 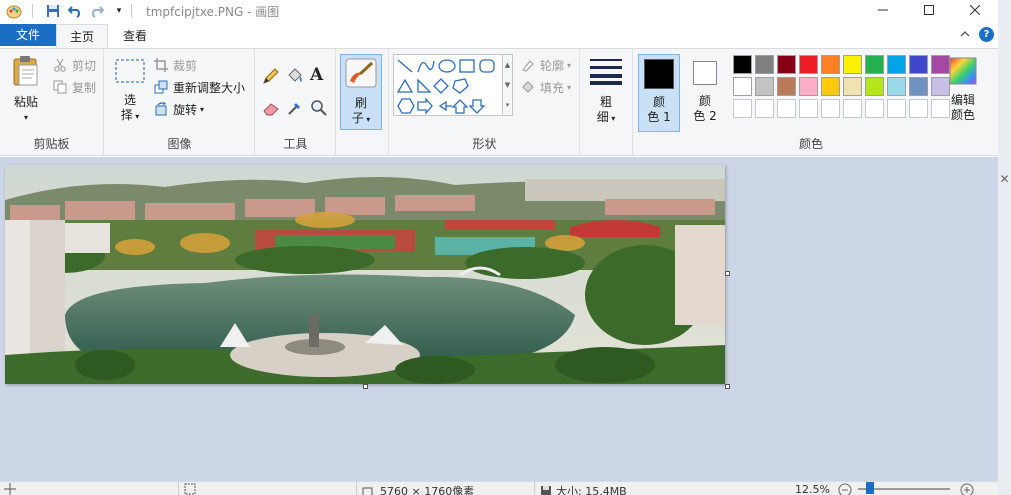 What do you see at coordinates (1004, 179) in the screenshot?
I see `close-icon: ✕` at bounding box center [1004, 179].